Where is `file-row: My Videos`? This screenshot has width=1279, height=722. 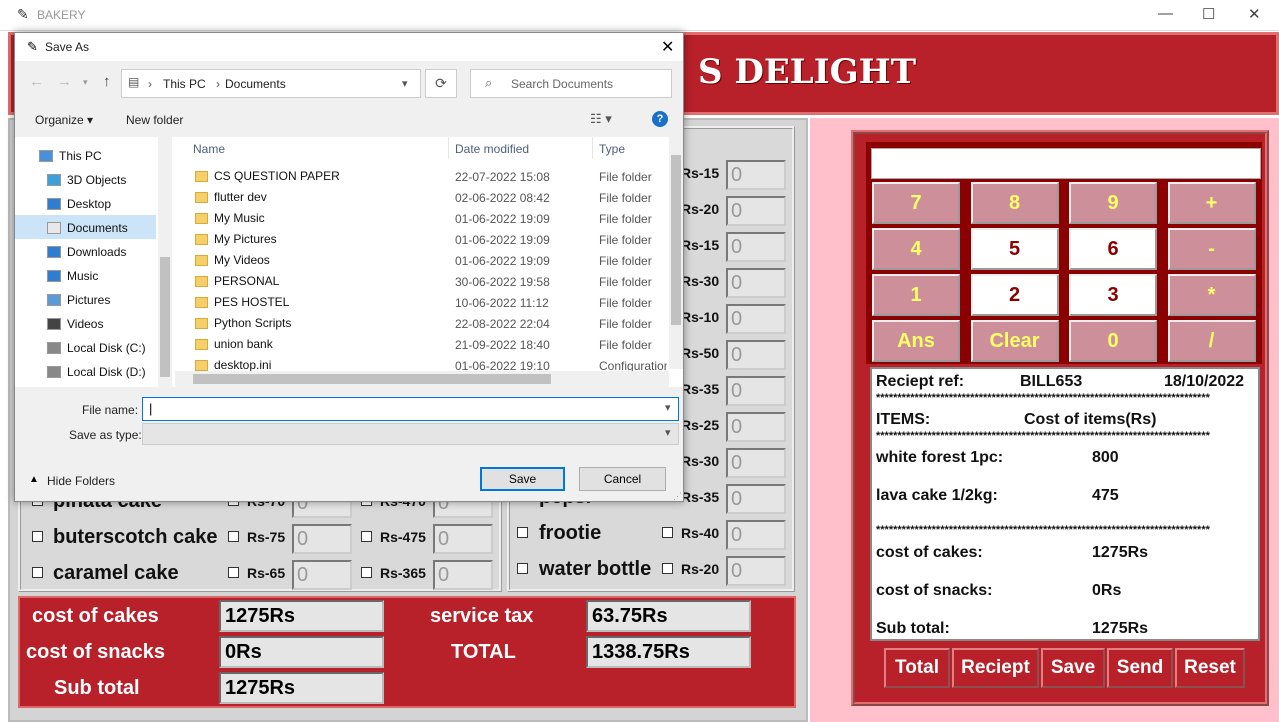
file-row: My Videos is located at coordinates (430, 260).